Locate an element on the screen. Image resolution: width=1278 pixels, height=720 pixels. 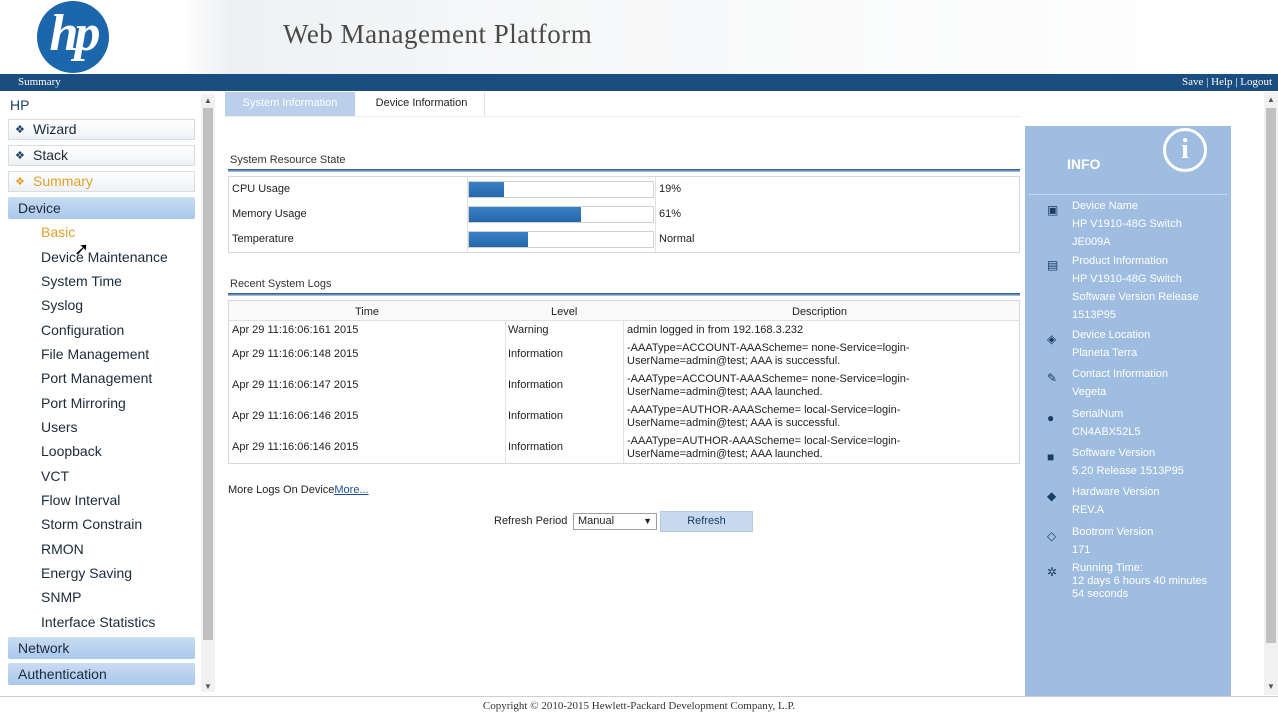
sidebar-item-interface-statistics: Interface Statistics is located at coordinates (98, 622).